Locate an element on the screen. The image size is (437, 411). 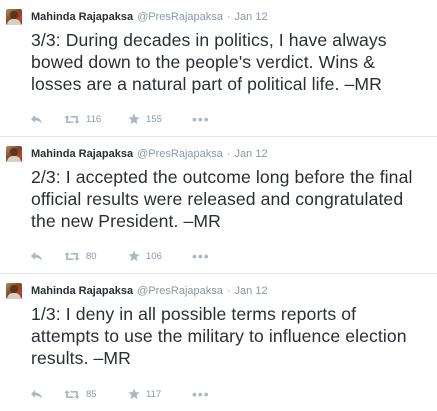
retweet-button: 80 is located at coordinates (96, 256).